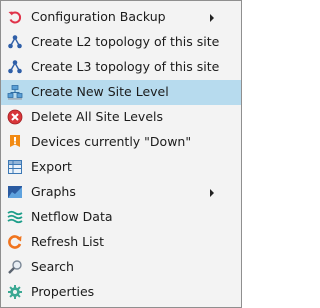 The height and width of the screenshot is (308, 320). What do you see at coordinates (15, 167) in the screenshot?
I see `export-icon` at bounding box center [15, 167].